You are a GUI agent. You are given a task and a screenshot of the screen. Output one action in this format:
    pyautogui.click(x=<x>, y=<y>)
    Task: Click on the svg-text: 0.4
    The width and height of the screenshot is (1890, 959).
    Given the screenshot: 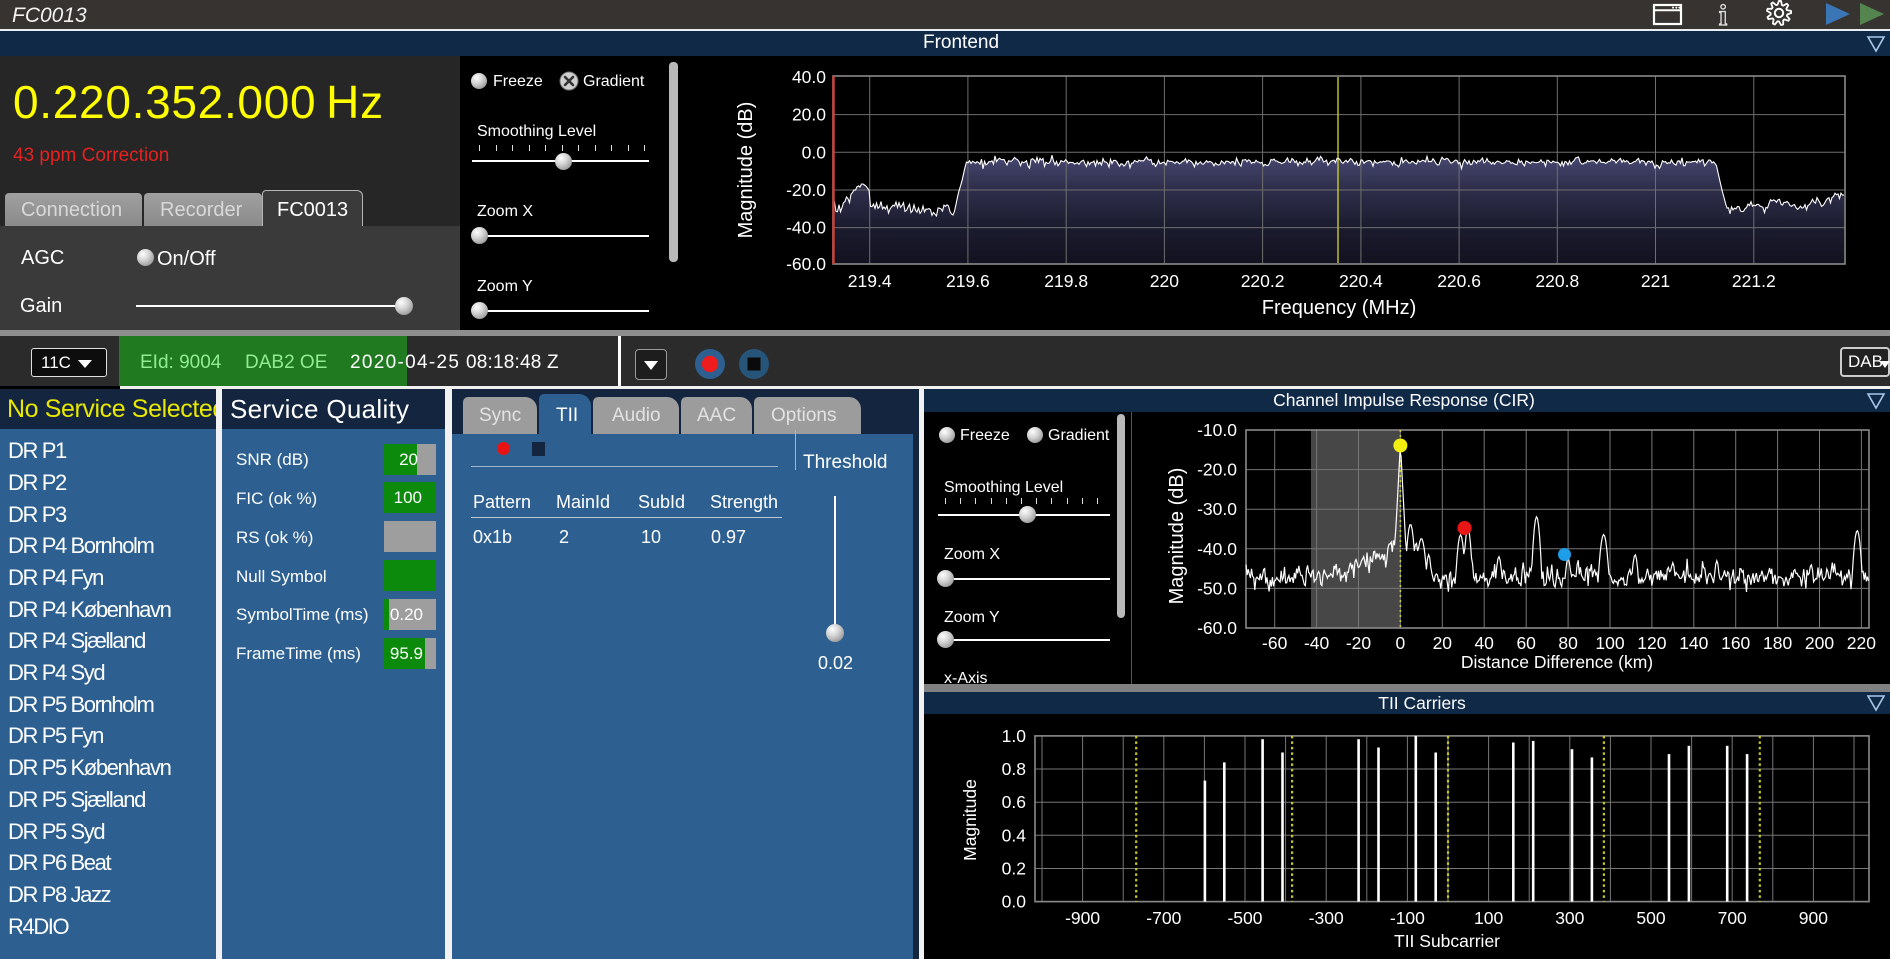 What is the action you would take?
    pyautogui.click(x=1014, y=835)
    